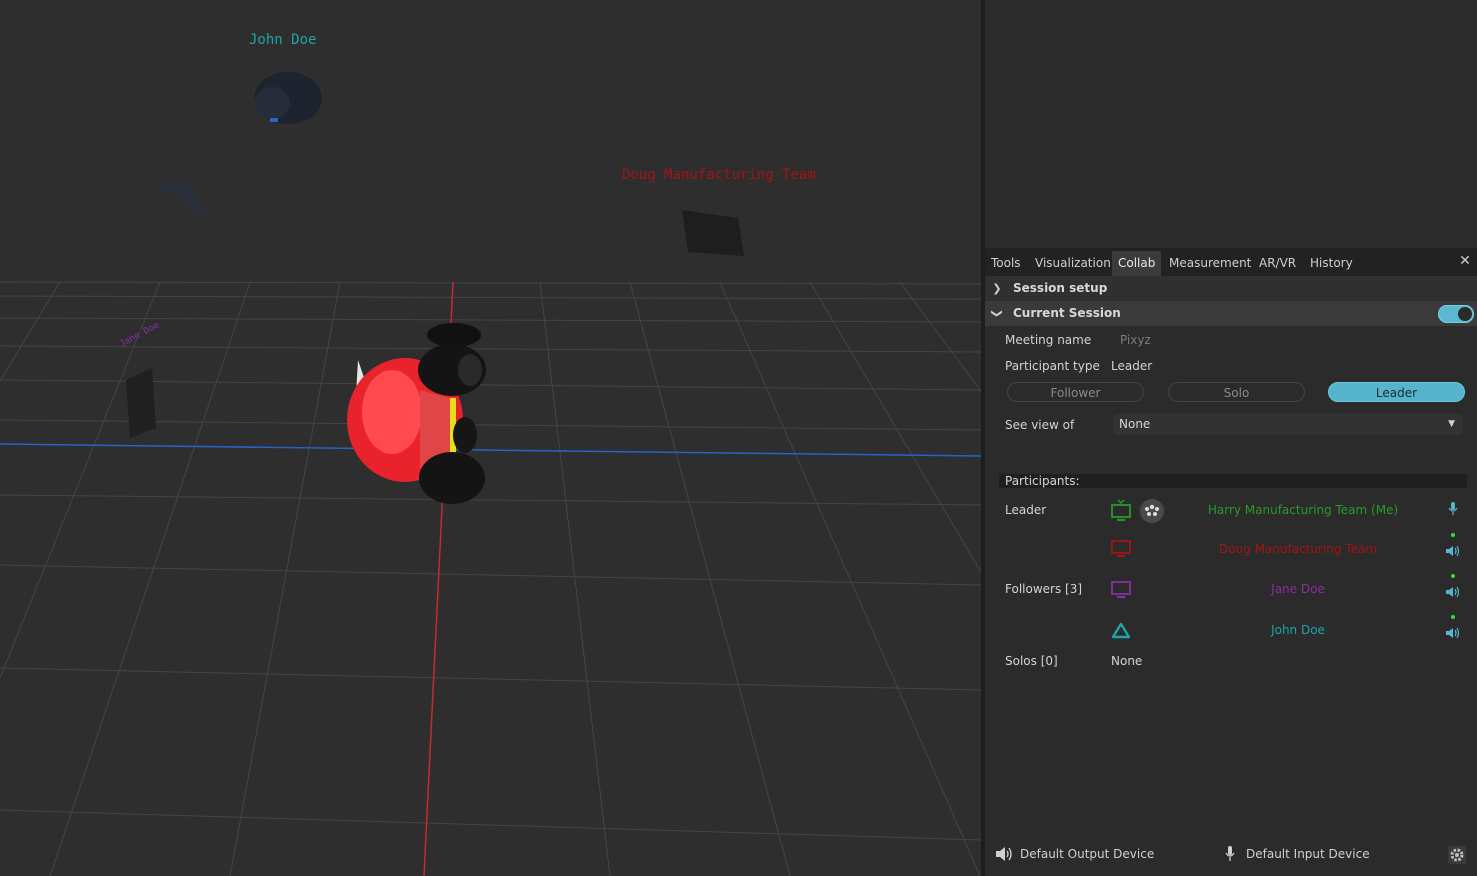 This screenshot has width=1477, height=876. Describe the element at coordinates (1132, 366) in the screenshot. I see `participant-type-value: Leader` at that location.